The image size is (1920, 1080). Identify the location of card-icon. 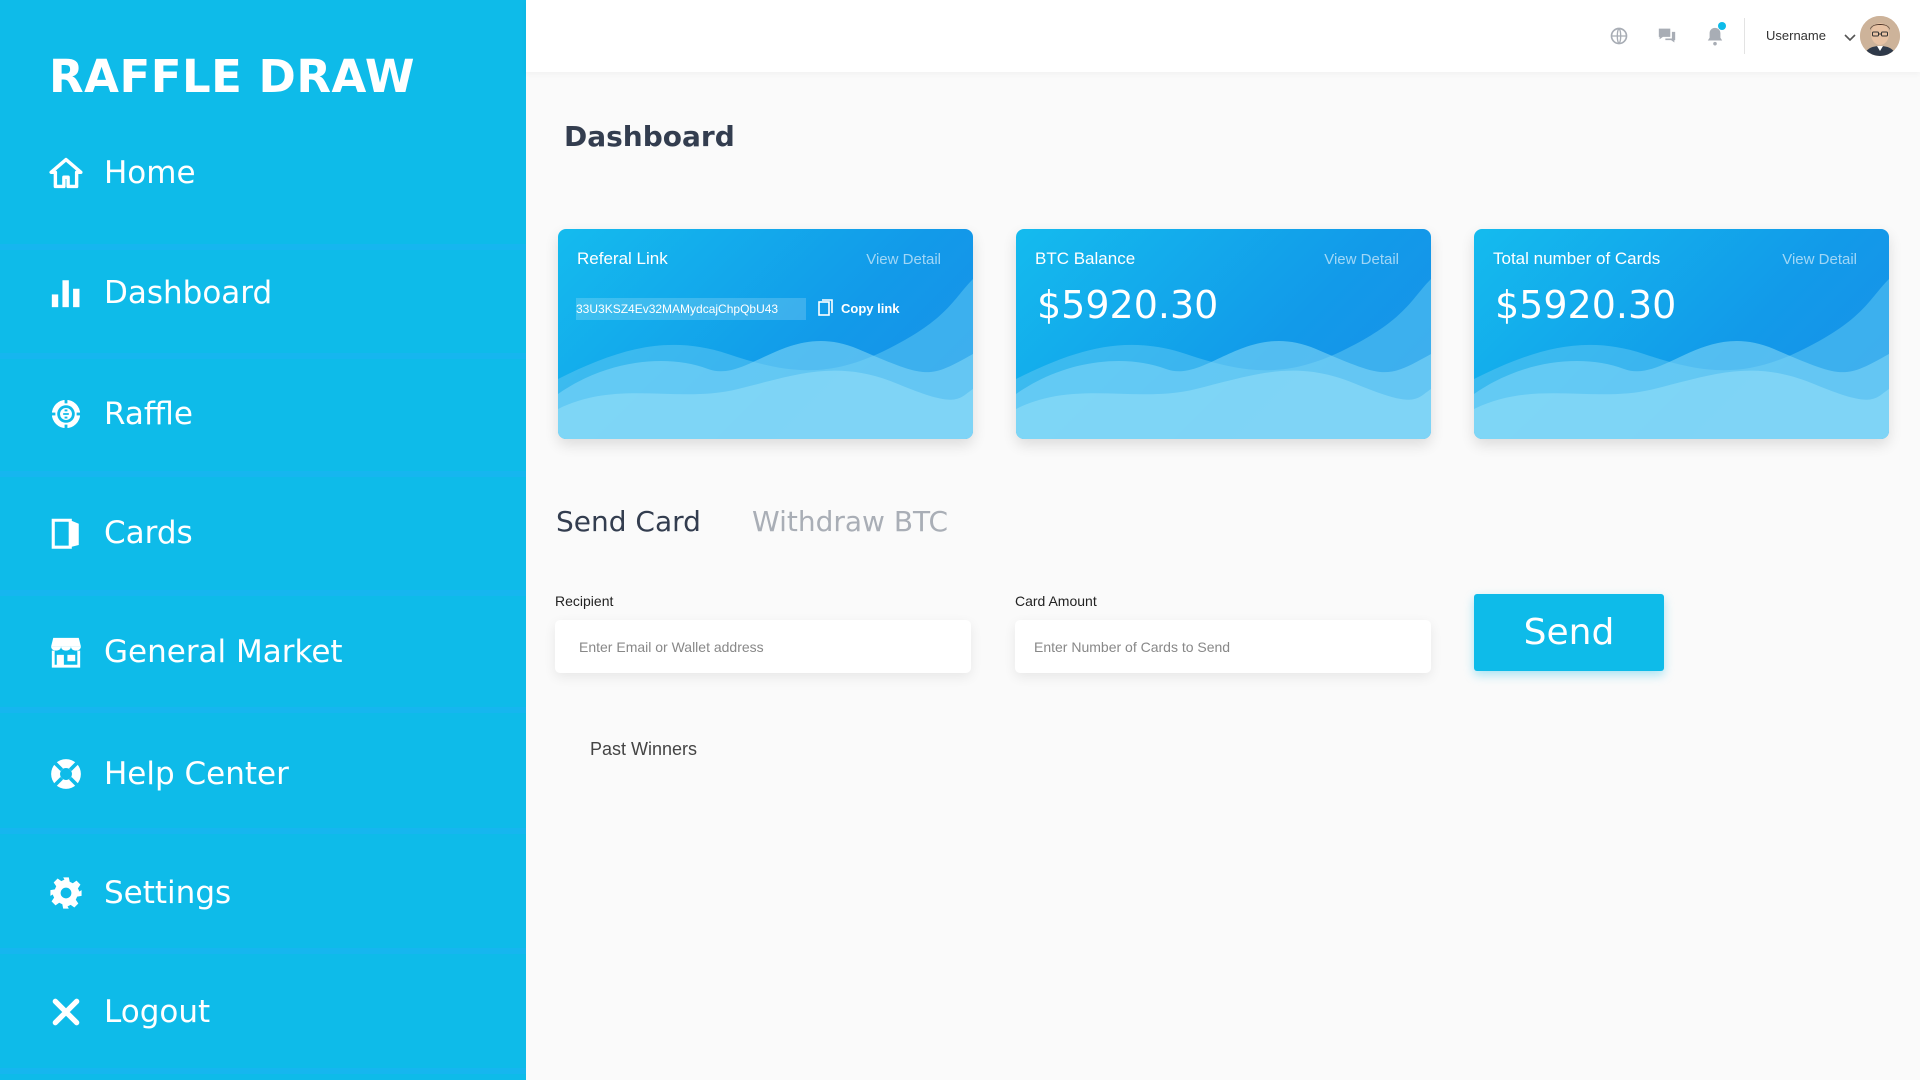
(66, 533).